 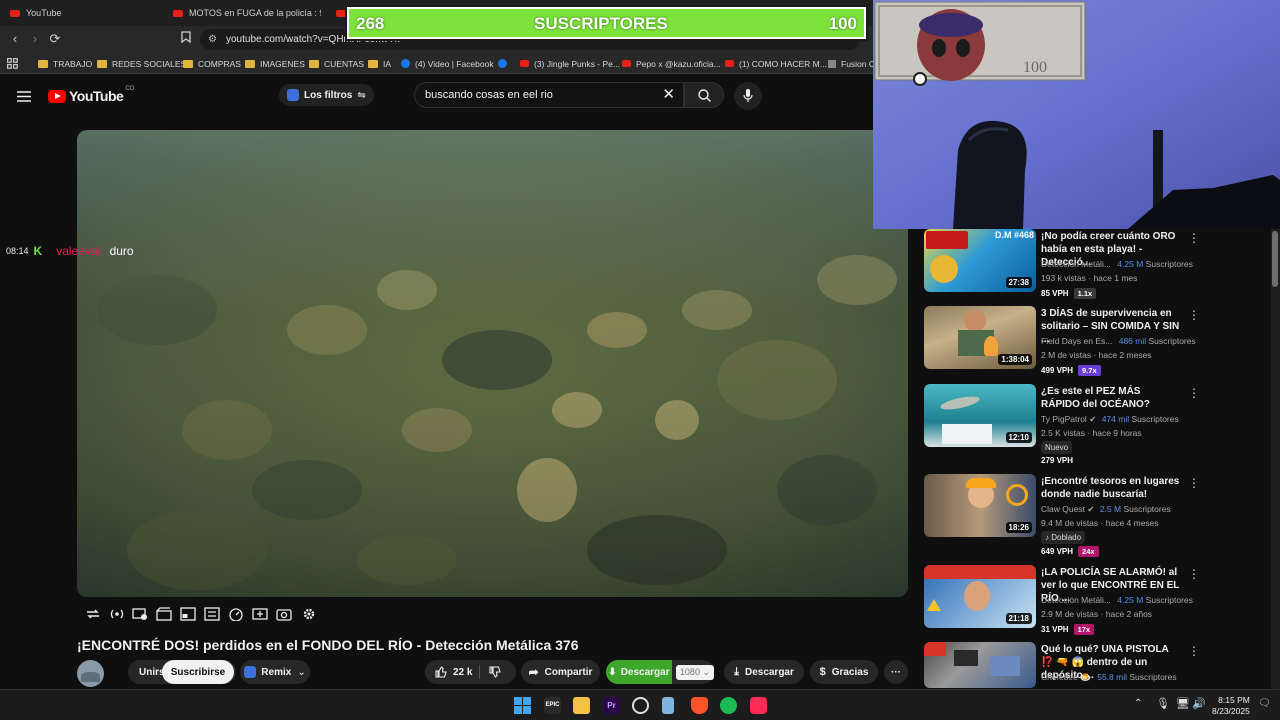 What do you see at coordinates (505, 63) in the screenshot?
I see `bookmark-item` at bounding box center [505, 63].